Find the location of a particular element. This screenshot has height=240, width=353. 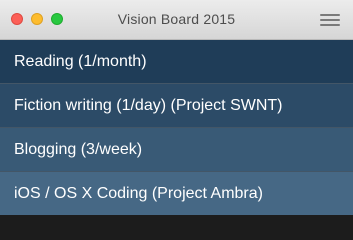

list-item-label: Reading (1/month) is located at coordinates (80, 61).